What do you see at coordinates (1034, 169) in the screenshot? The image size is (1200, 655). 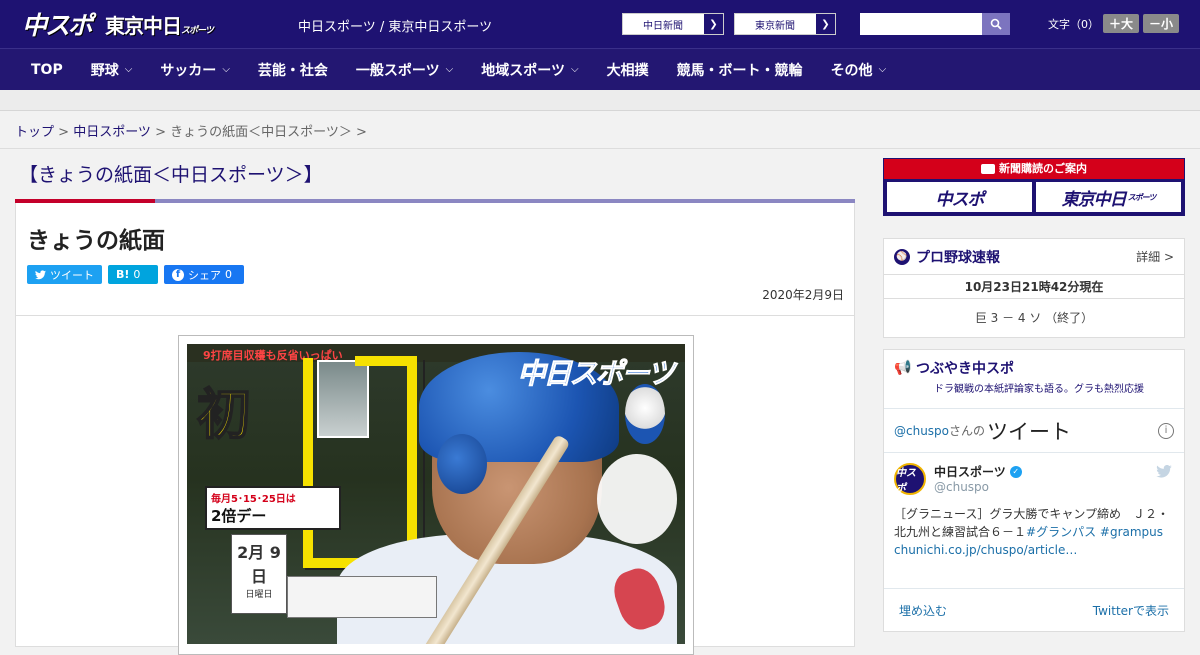 I see `subscription-title: 新聞購読のご案内` at bounding box center [1034, 169].